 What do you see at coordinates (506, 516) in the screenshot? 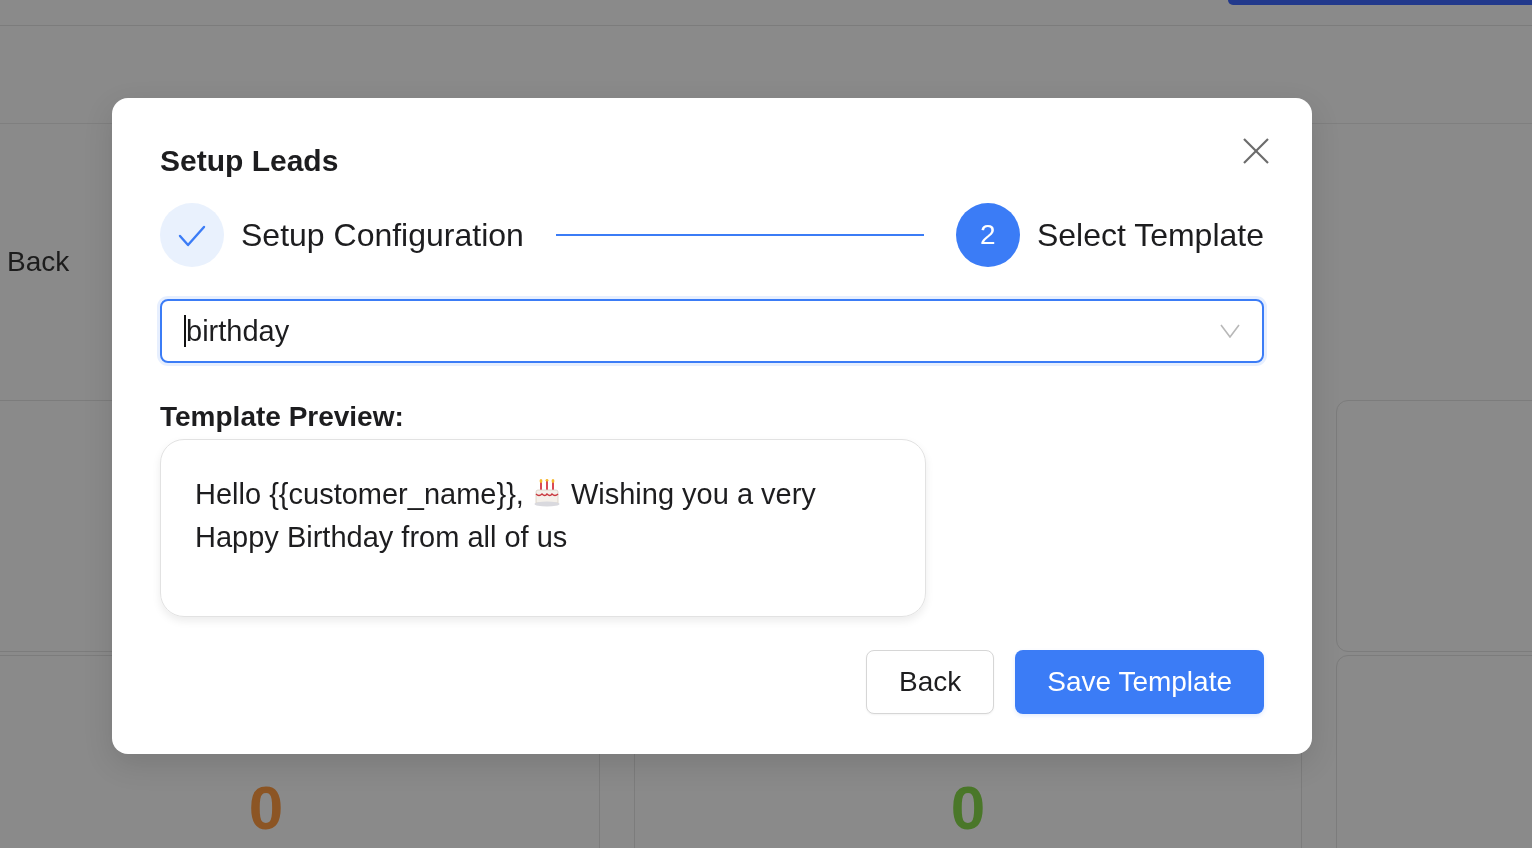
I see `preview-message: Hello {{customer_name}}, Wishing you a very Happy Birthday from all of us` at bounding box center [506, 516].